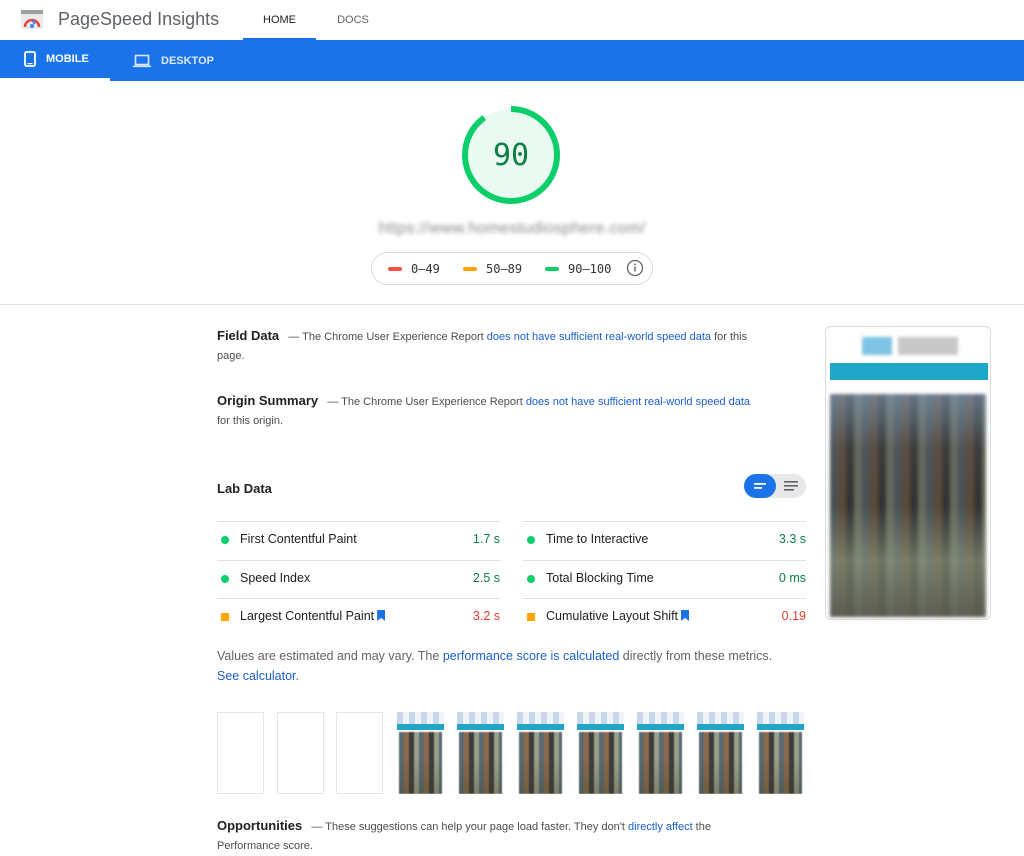  I want to click on field-data-text-before: The Chrome User Experience Report, so click(394, 337).